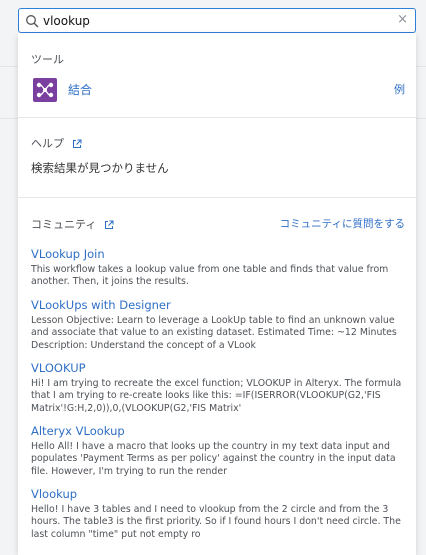 This screenshot has height=555, width=426. I want to click on clear-search-icon: ×, so click(402, 20).